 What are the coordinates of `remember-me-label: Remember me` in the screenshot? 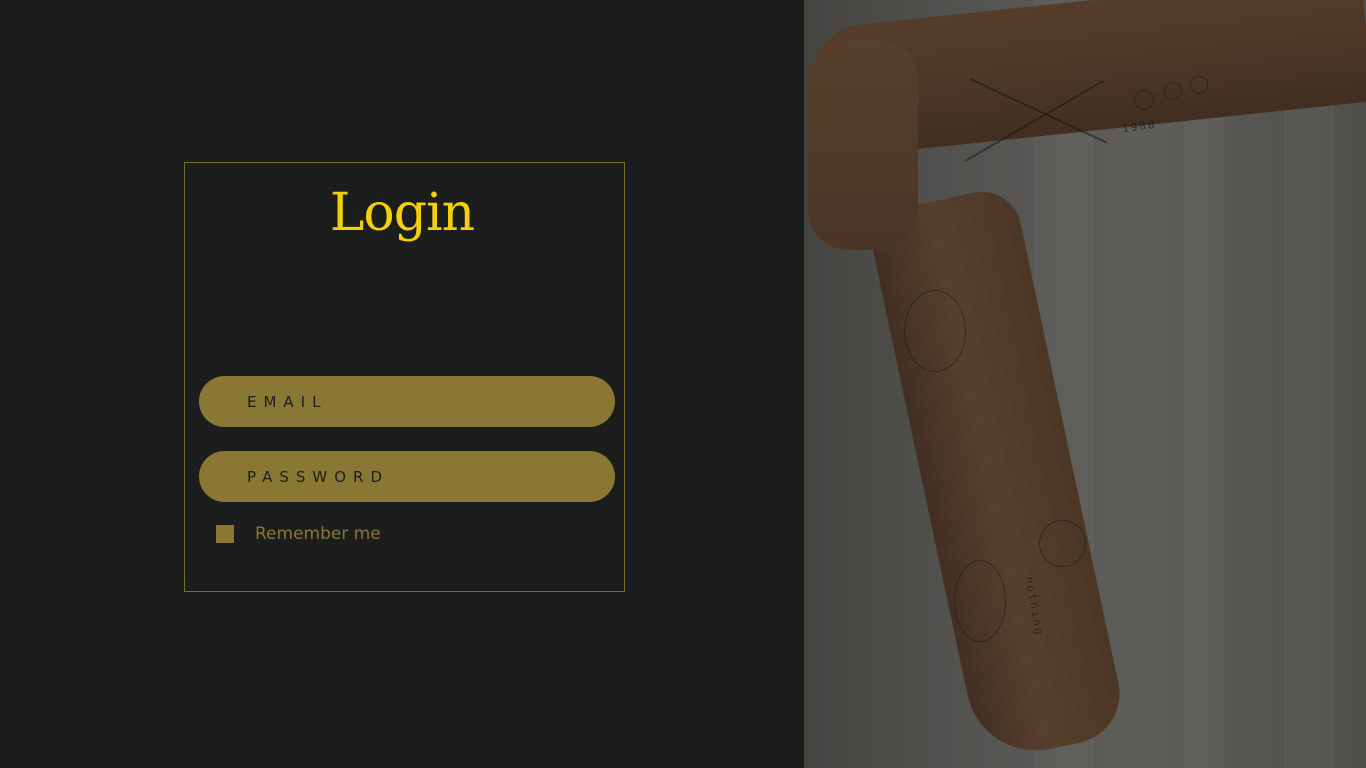 It's located at (318, 534).